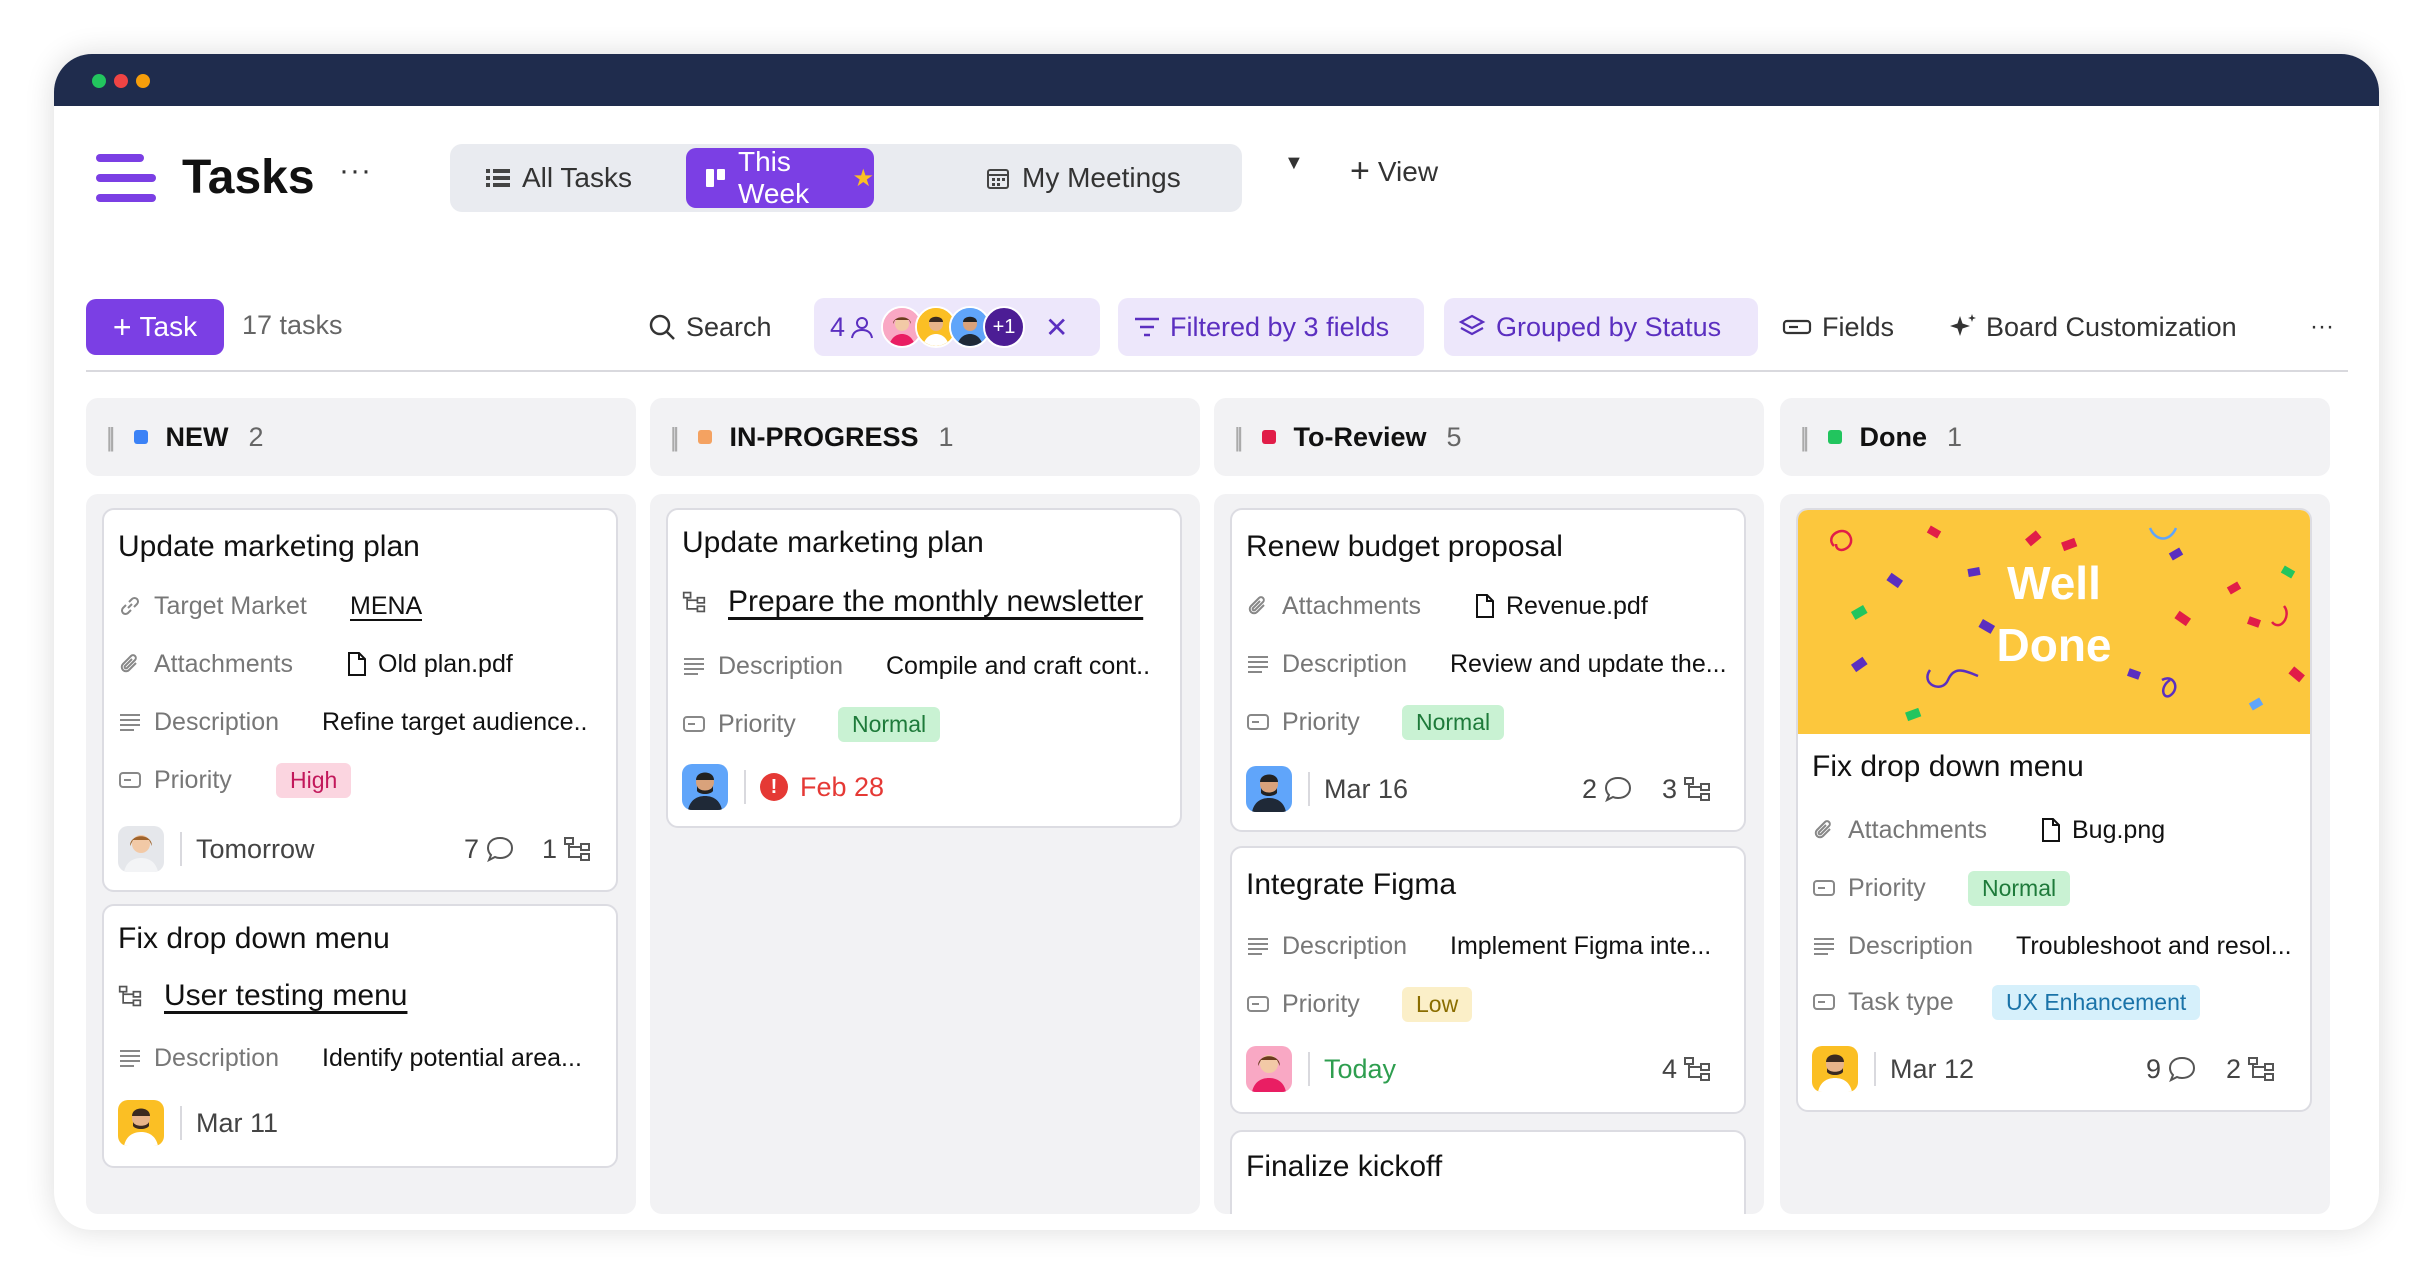  What do you see at coordinates (2171, 1069) in the screenshot?
I see `comments-count: 9` at bounding box center [2171, 1069].